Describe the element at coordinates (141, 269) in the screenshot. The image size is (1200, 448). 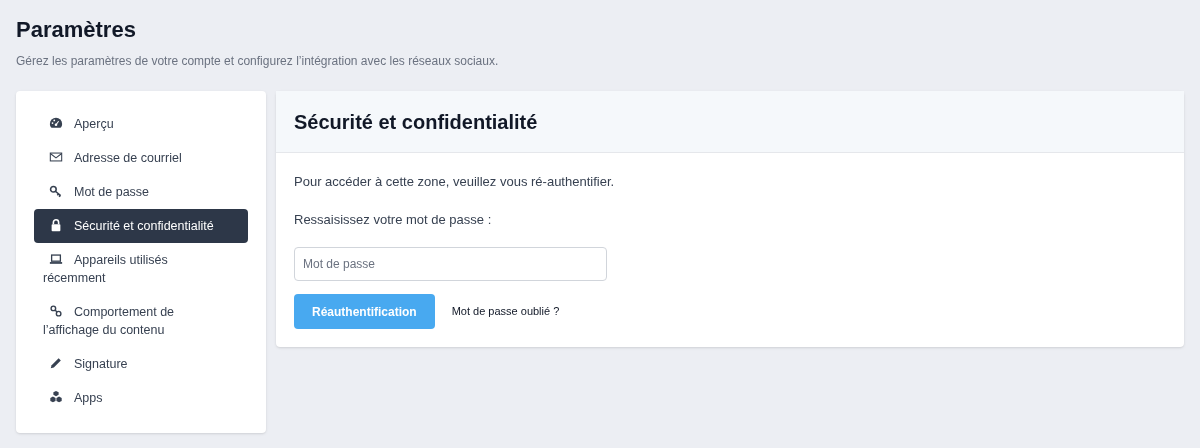
I see `sidebar-item: Appareils utilisés récemment` at that location.